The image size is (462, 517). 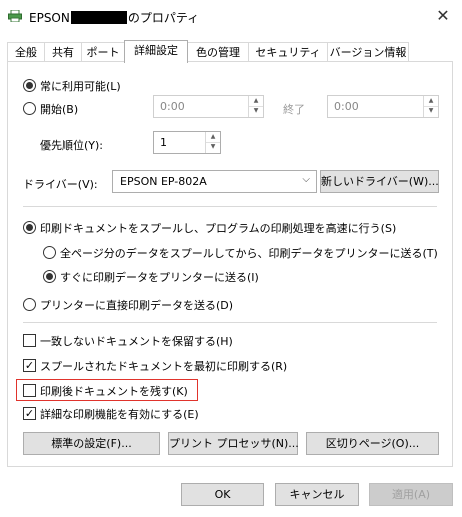 I want to click on window-title-prefix: EPSON, so click(x=49, y=18).